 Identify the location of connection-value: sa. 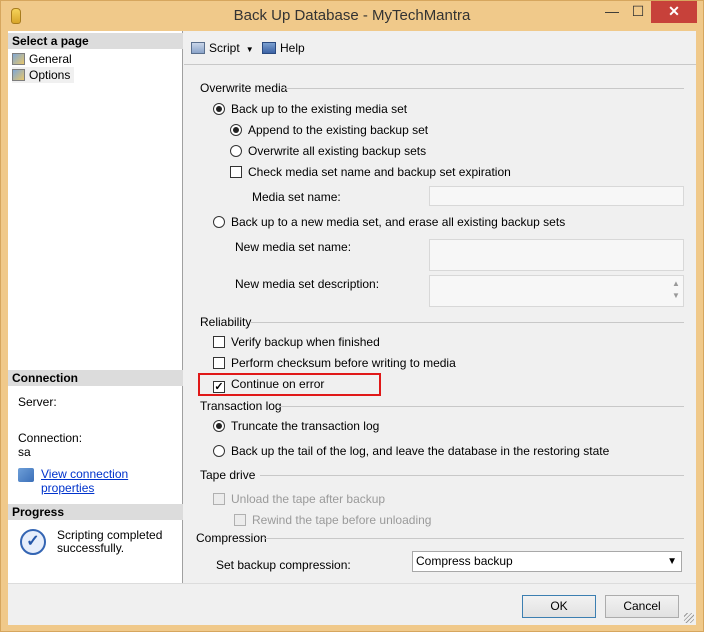
(24, 452).